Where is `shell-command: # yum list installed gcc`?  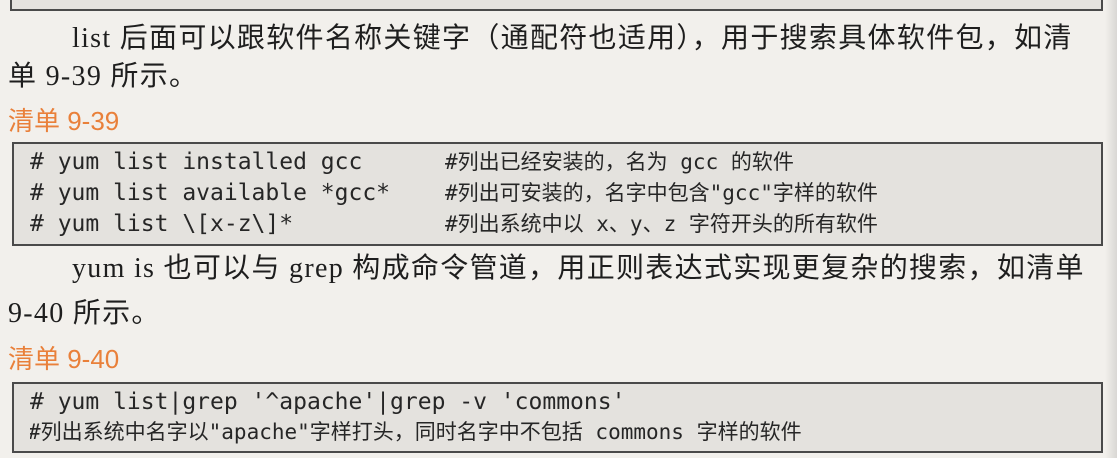
shell-command: # yum list installed gcc is located at coordinates (196, 162).